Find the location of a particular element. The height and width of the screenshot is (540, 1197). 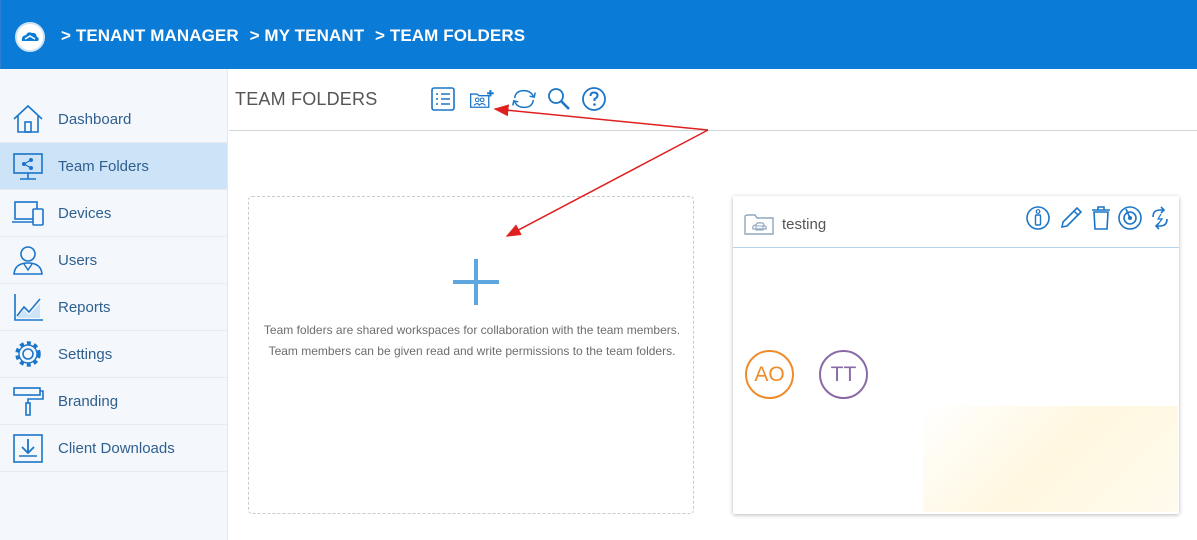

cloud-logo-icon is located at coordinates (30, 37).